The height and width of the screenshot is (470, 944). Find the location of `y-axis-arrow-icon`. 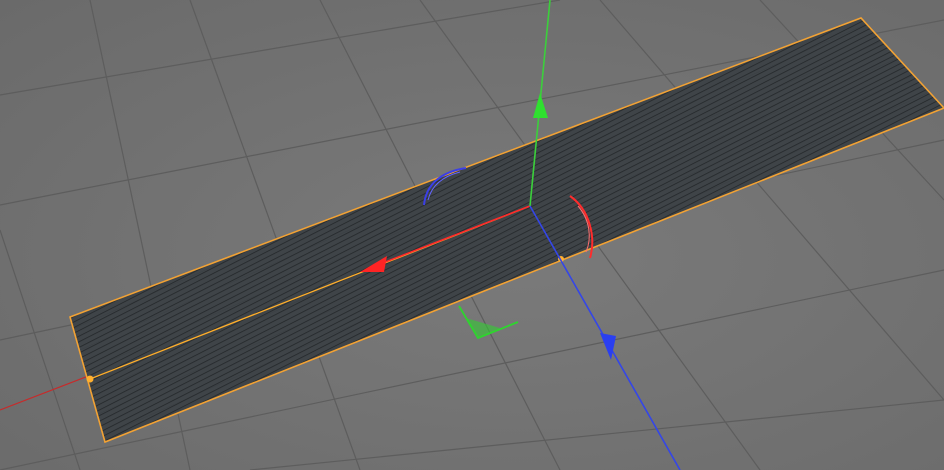

y-axis-arrow-icon is located at coordinates (540, 105).